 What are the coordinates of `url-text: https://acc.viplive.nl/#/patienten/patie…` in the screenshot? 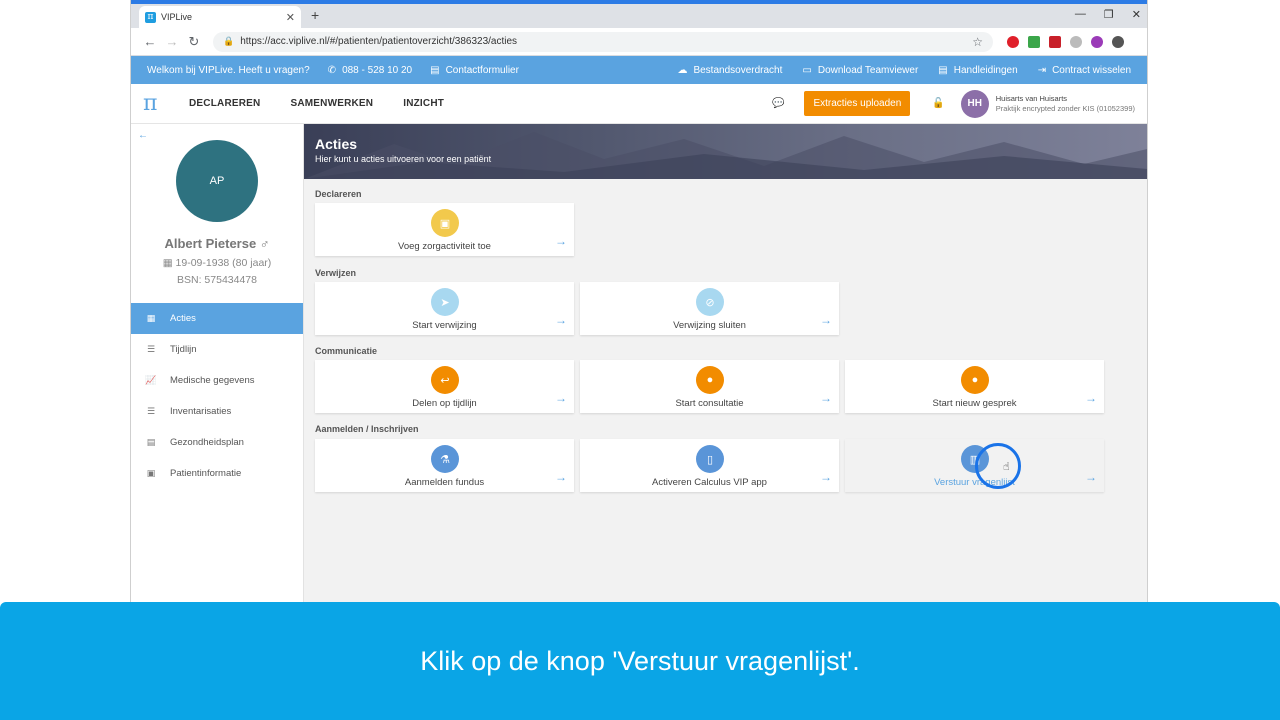 It's located at (379, 41).